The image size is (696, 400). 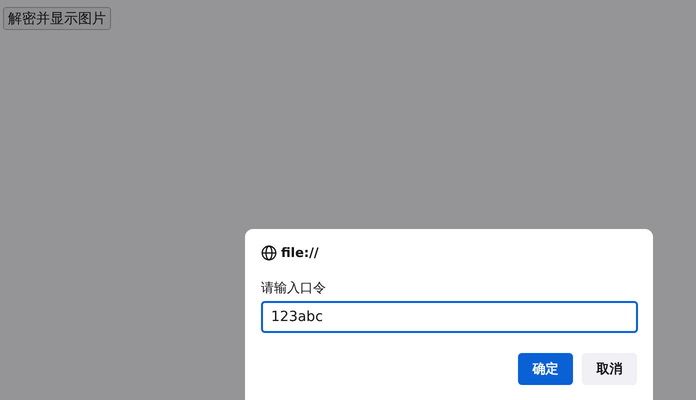 I want to click on prompt-label: 请输入口令, so click(x=293, y=288).